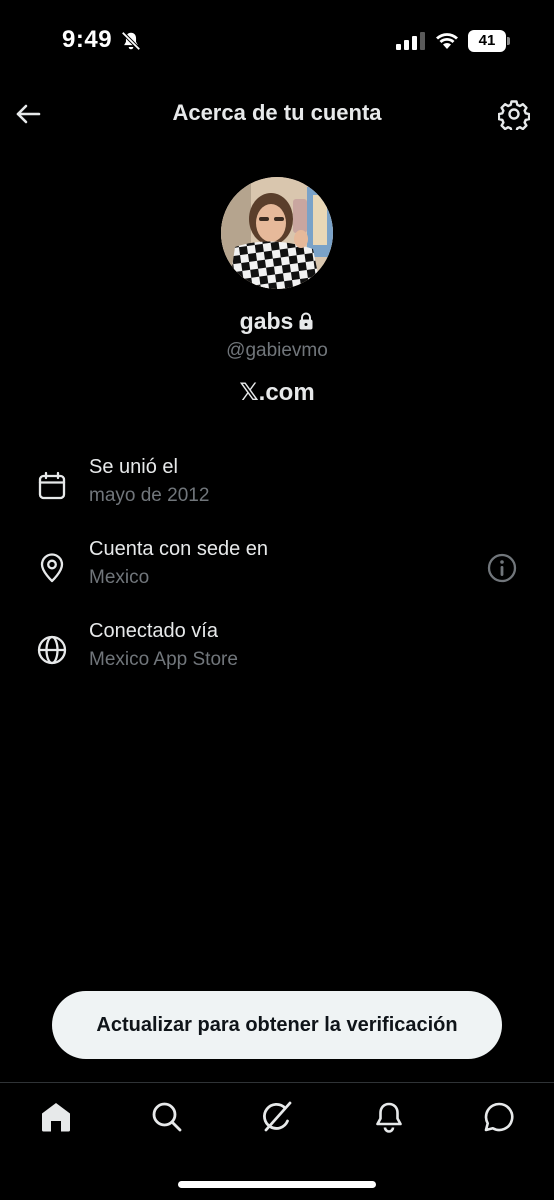 This screenshot has width=554, height=1200. What do you see at coordinates (87, 39) in the screenshot?
I see `status-time: 9:49` at bounding box center [87, 39].